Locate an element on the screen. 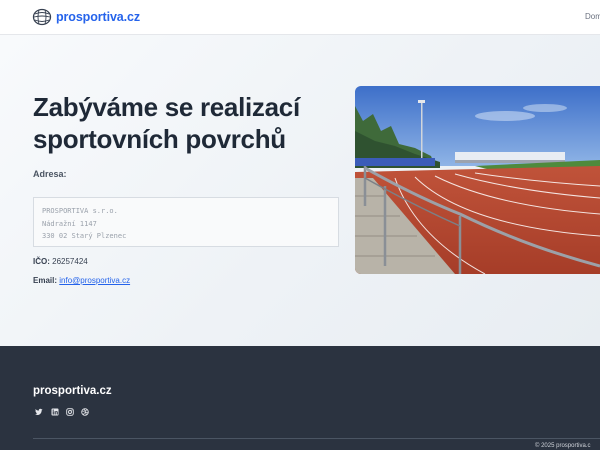  logo-icon is located at coordinates (42, 17).